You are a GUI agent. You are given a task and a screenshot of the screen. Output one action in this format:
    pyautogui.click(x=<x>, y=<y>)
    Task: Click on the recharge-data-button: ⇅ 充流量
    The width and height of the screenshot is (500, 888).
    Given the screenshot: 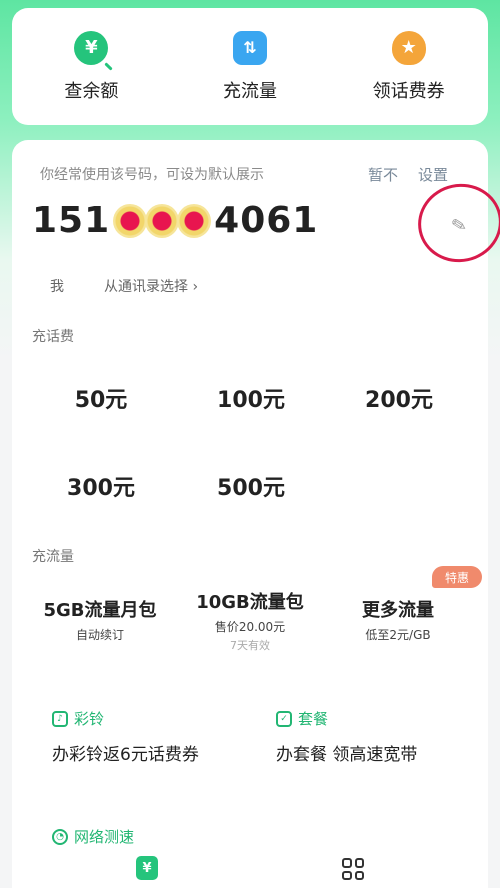 What is the action you would take?
    pyautogui.click(x=250, y=66)
    